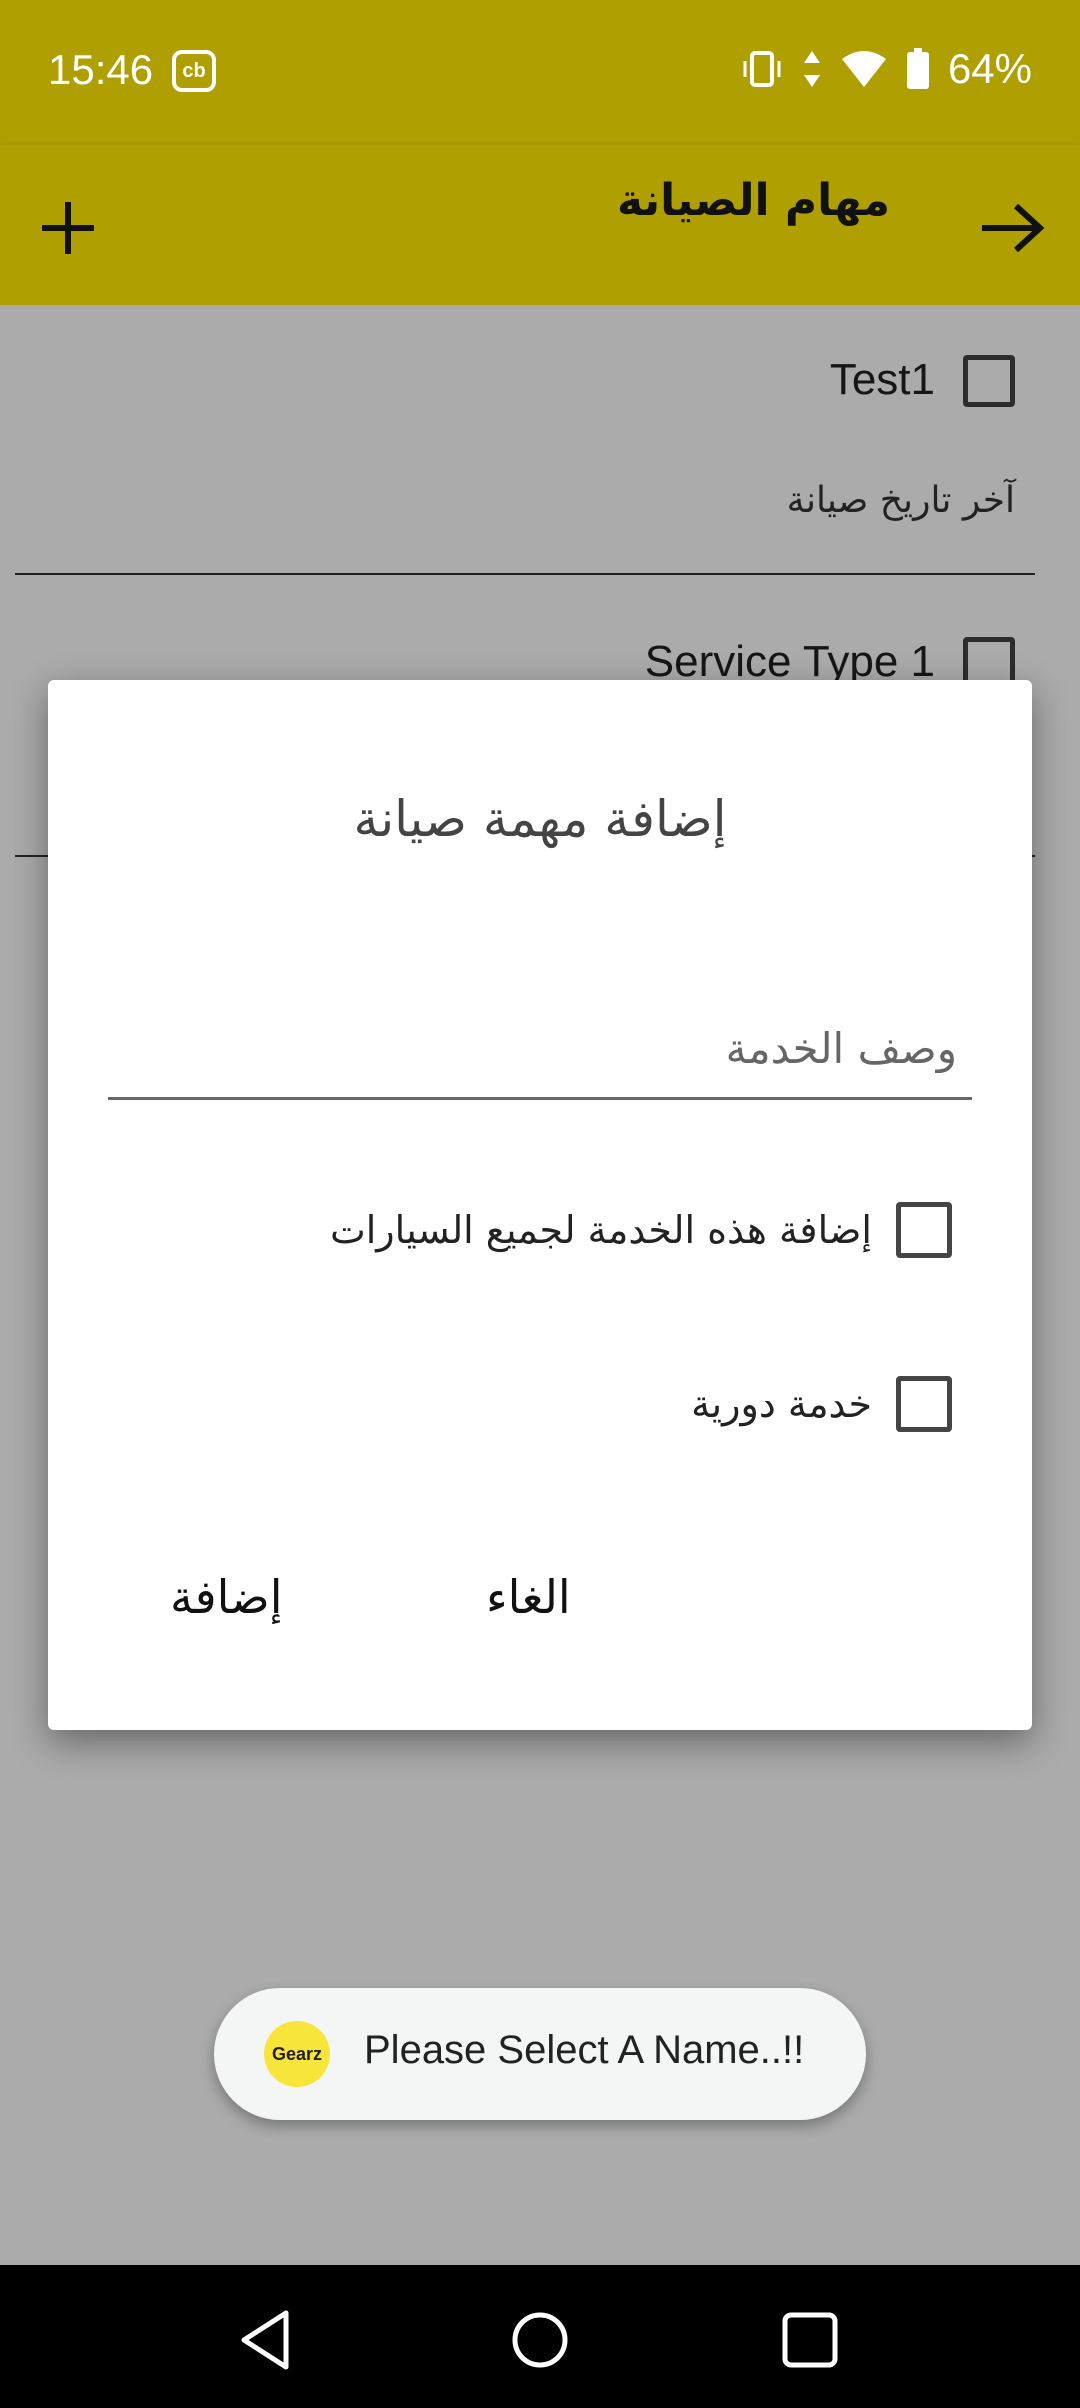  Describe the element at coordinates (584, 2050) in the screenshot. I see `toast-message: Please Select A Name..!!` at that location.